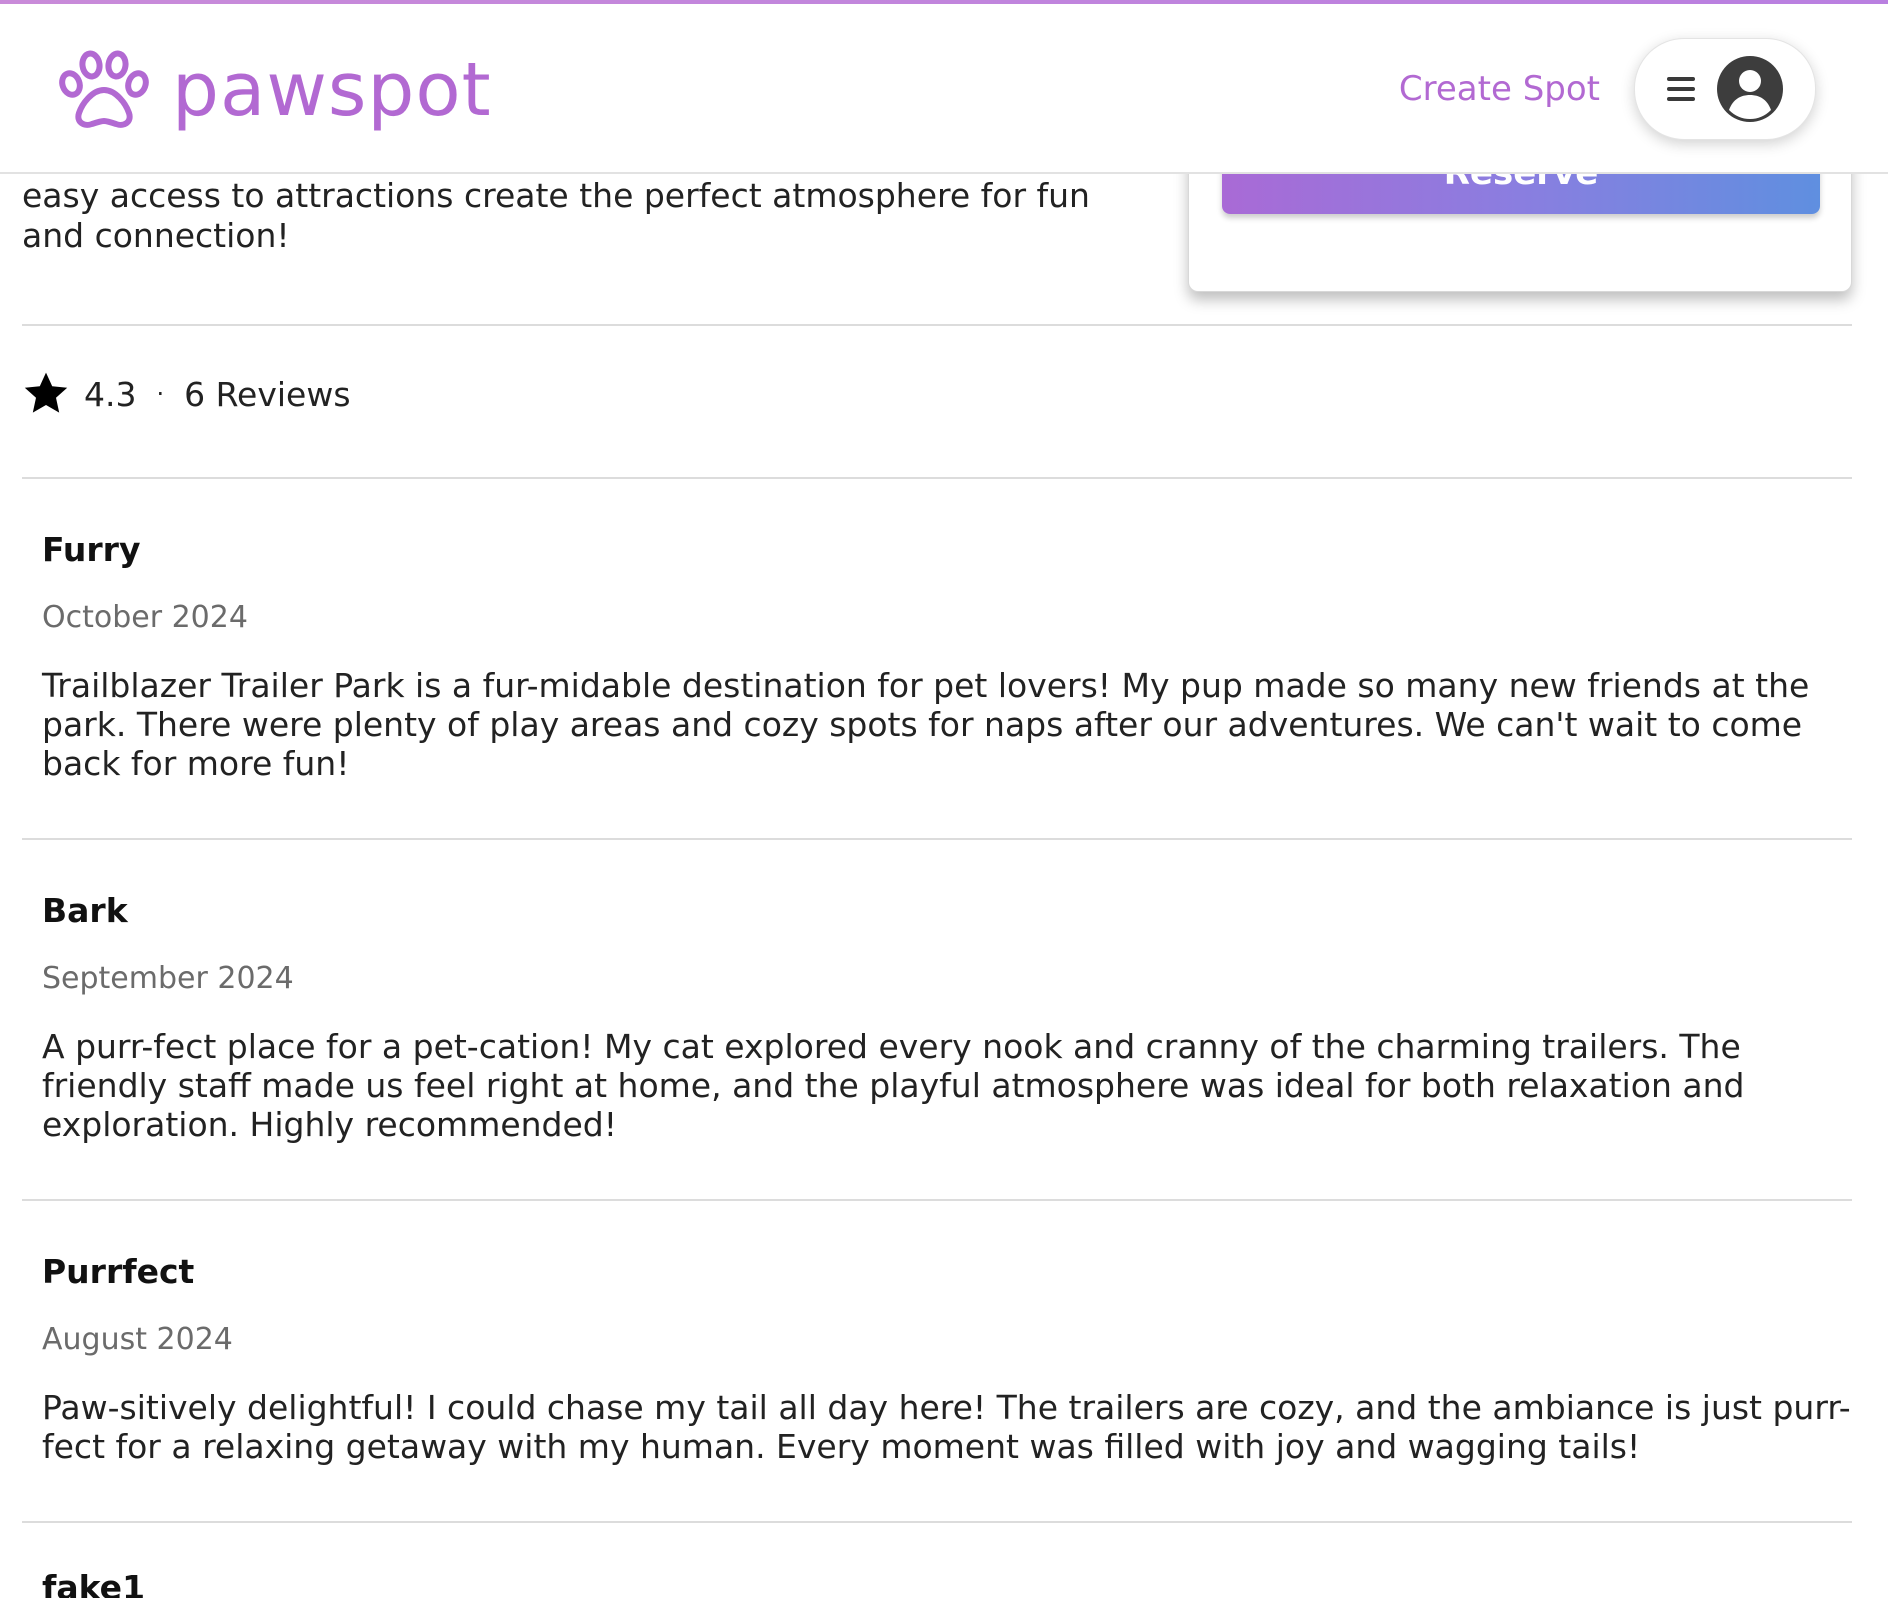 The image size is (1888, 1598). What do you see at coordinates (1750, 89) in the screenshot?
I see `user-circle-icon` at bounding box center [1750, 89].